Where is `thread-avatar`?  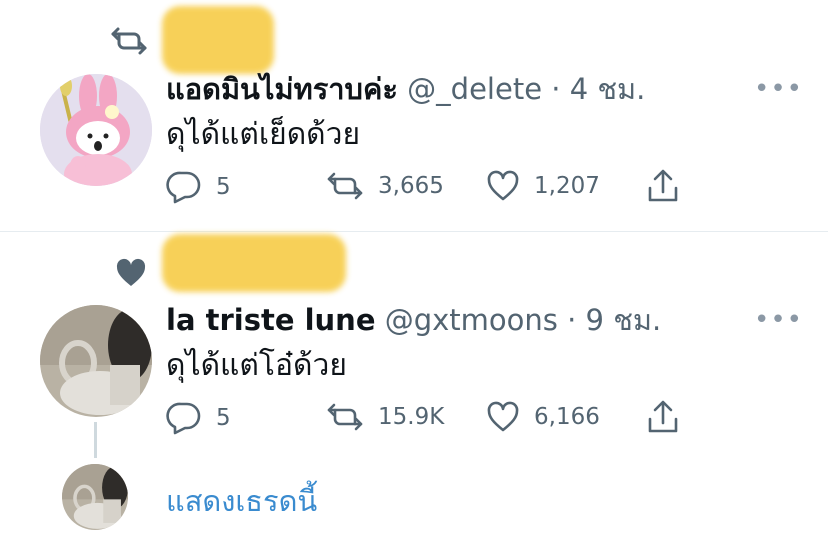 thread-avatar is located at coordinates (95, 497).